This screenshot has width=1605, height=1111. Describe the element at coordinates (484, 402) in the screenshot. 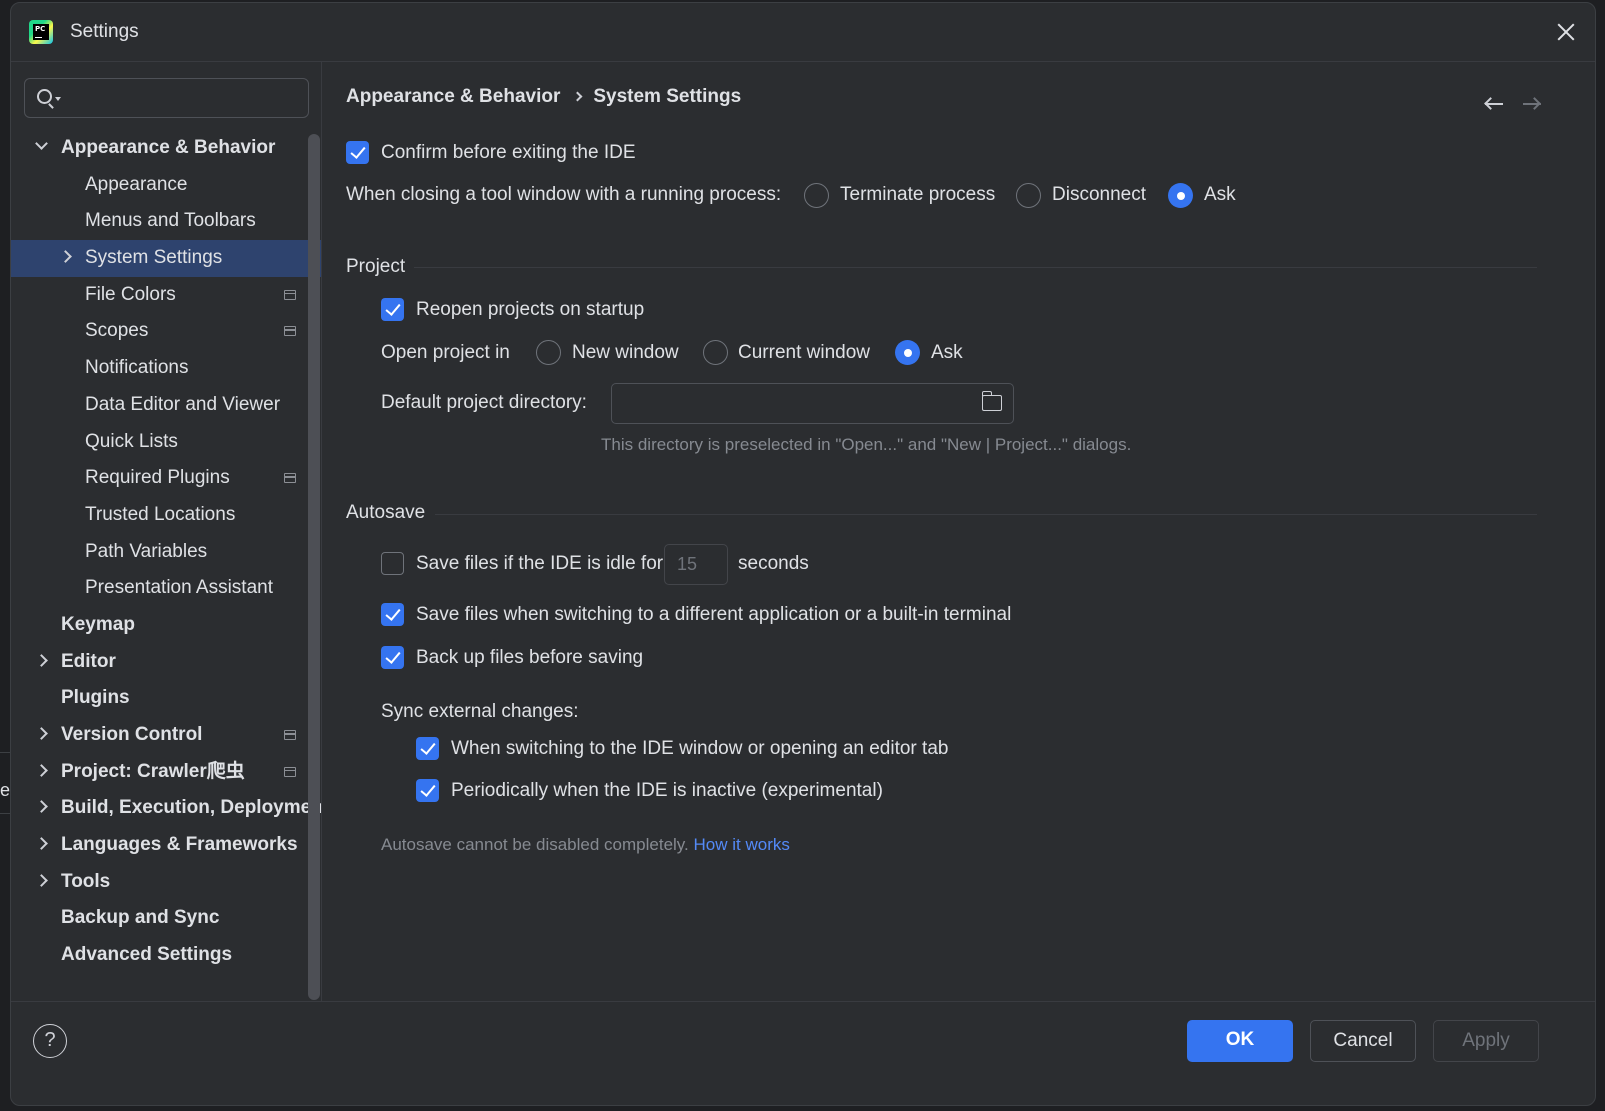

I see `default-dir-label: Default project directory:` at that location.